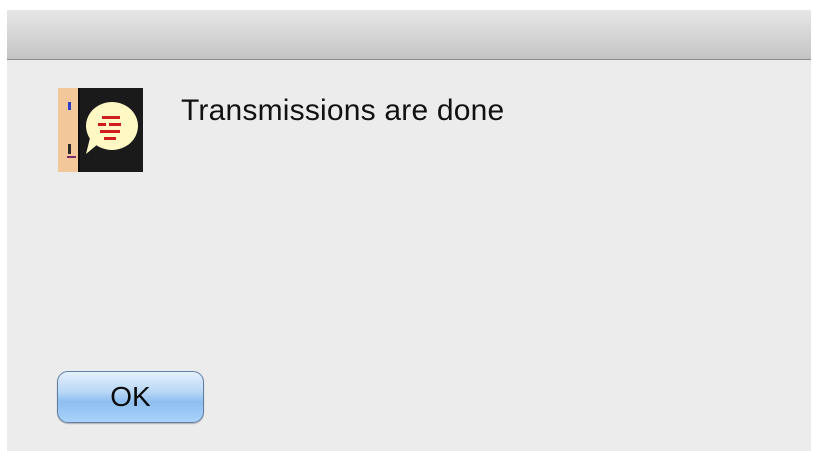  What do you see at coordinates (409, 35) in the screenshot?
I see `window-titlebar` at bounding box center [409, 35].